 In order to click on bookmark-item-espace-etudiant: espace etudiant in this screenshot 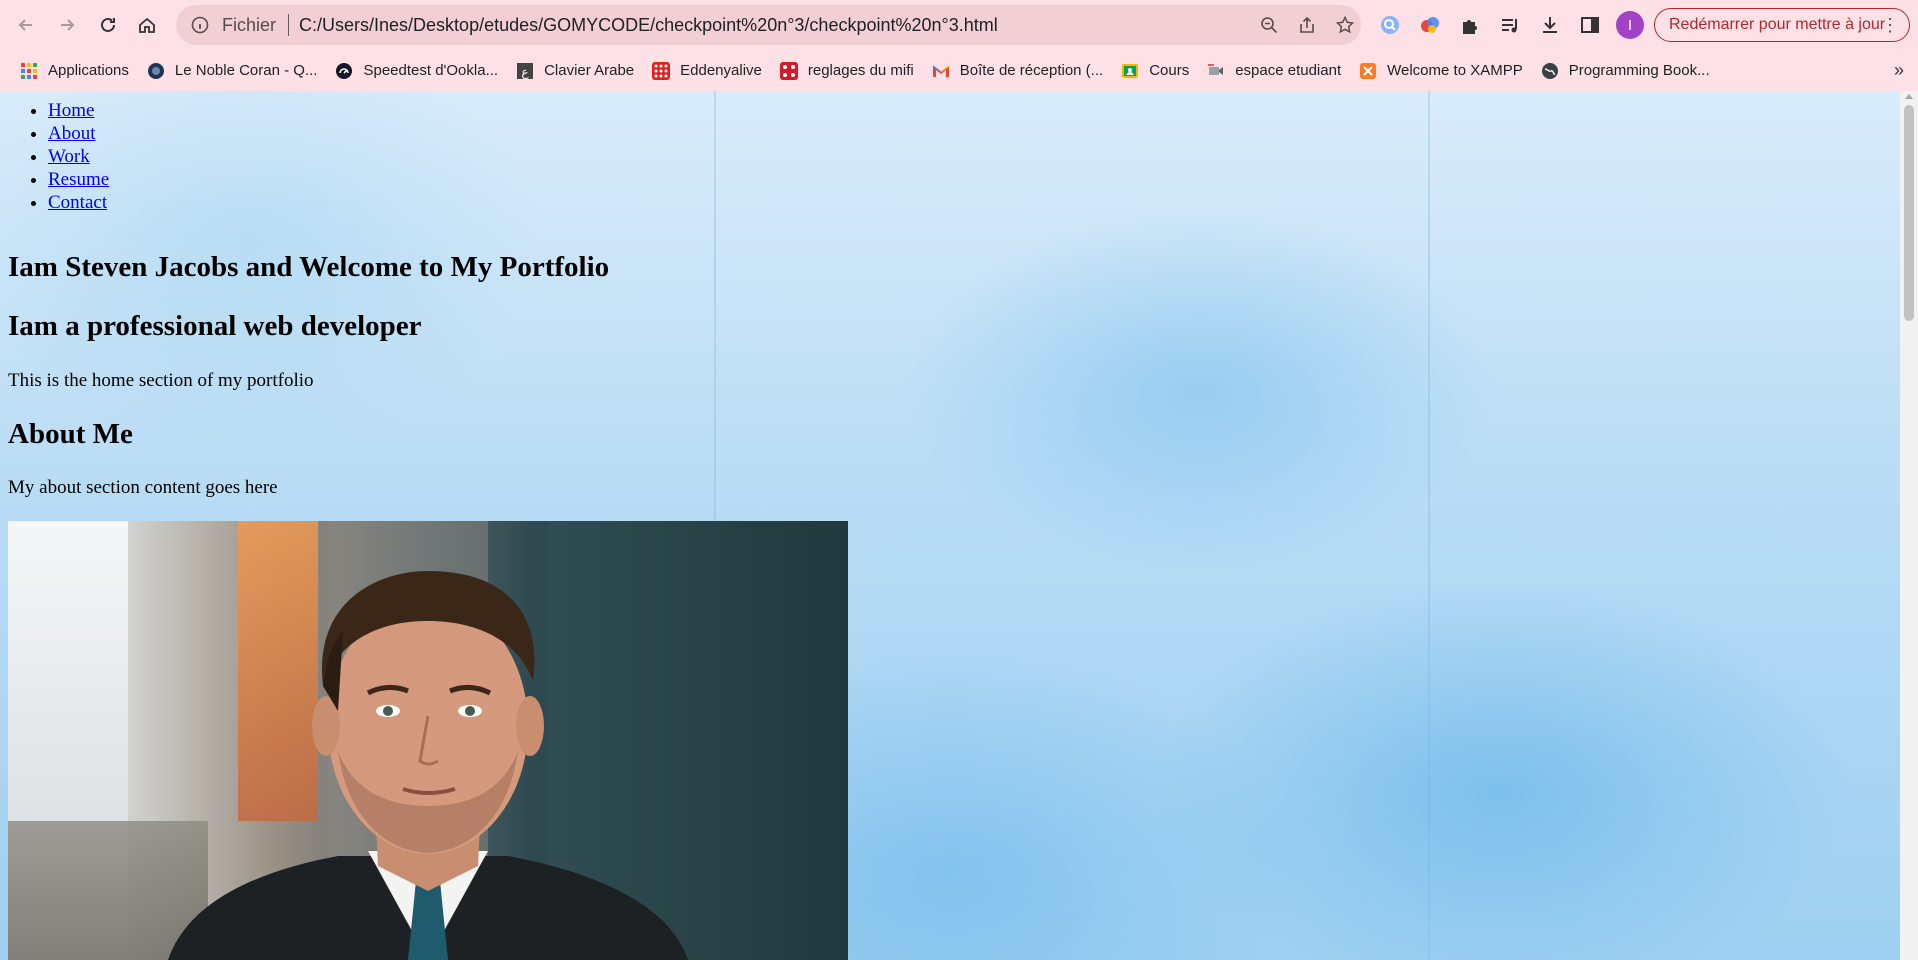, I will do `click(1274, 71)`.